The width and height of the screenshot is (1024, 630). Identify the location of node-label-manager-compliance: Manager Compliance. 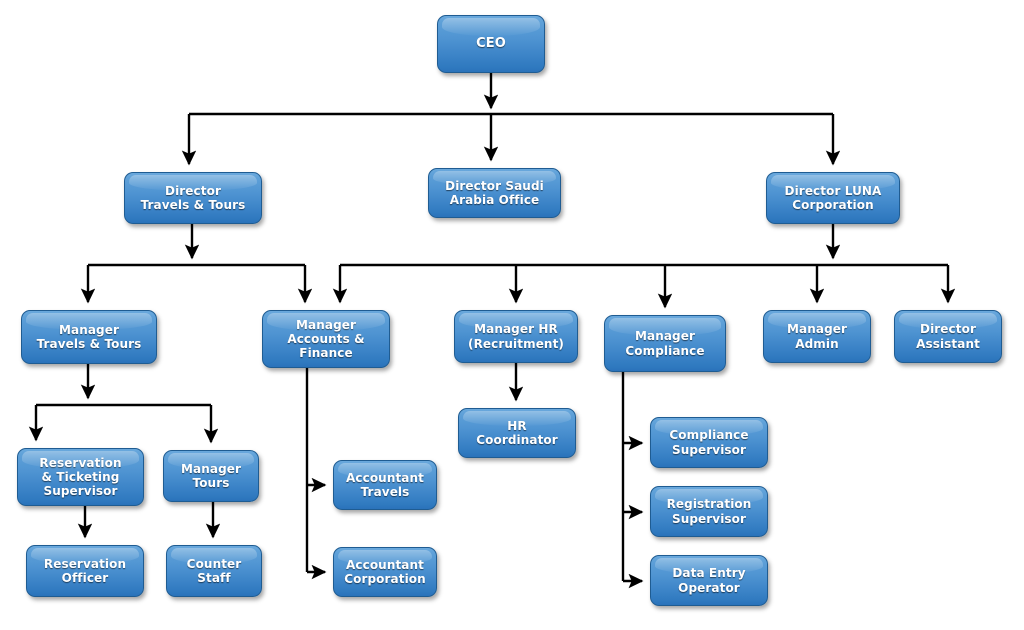
(665, 343).